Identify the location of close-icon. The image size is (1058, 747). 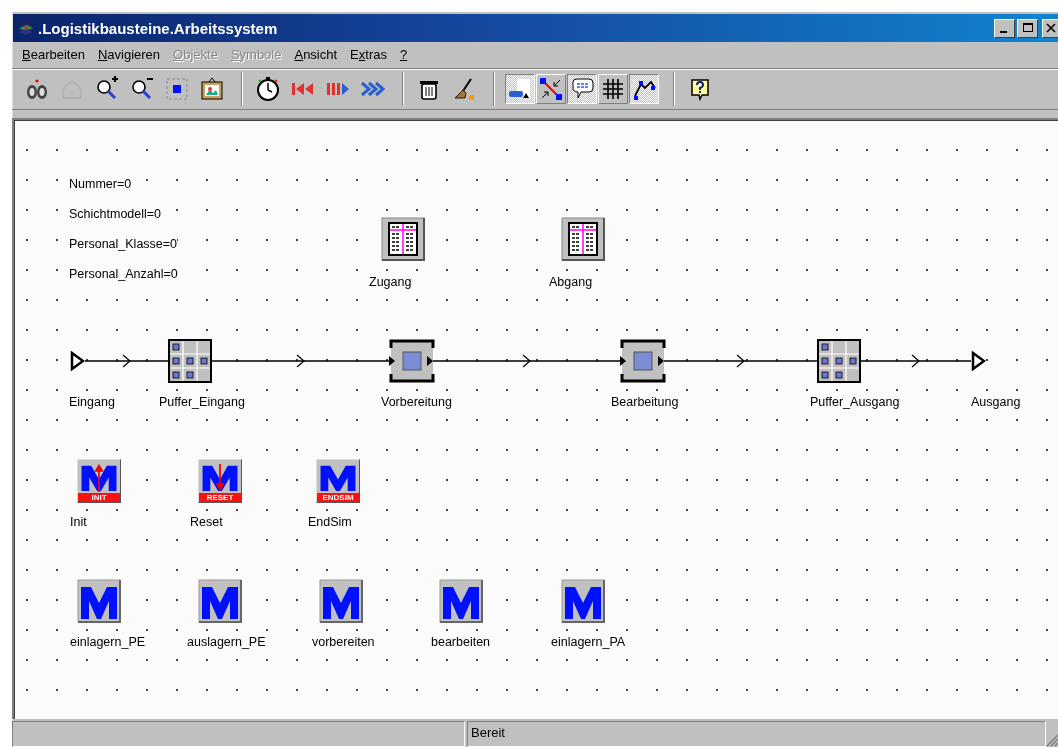
(1051, 28).